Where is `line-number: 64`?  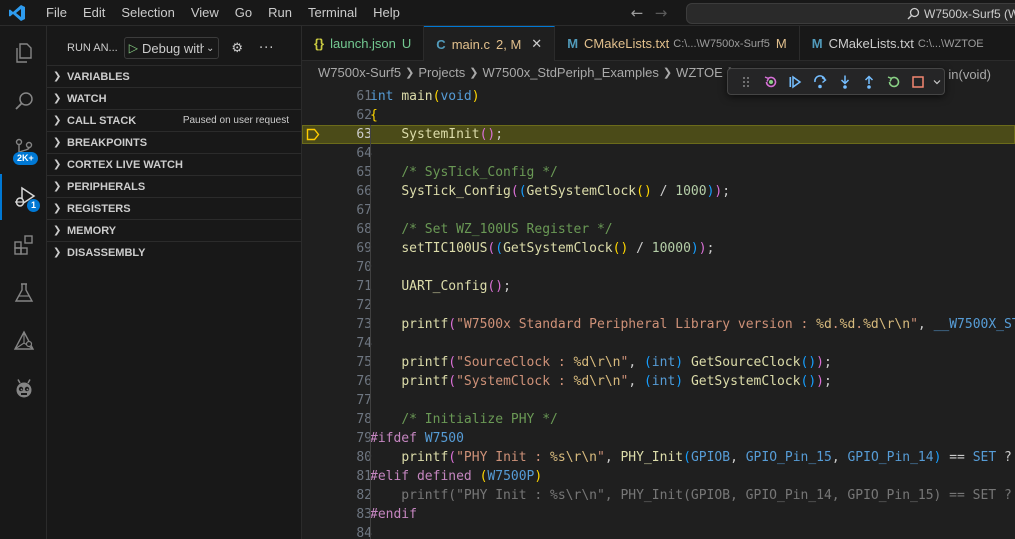 line-number: 64 is located at coordinates (337, 153).